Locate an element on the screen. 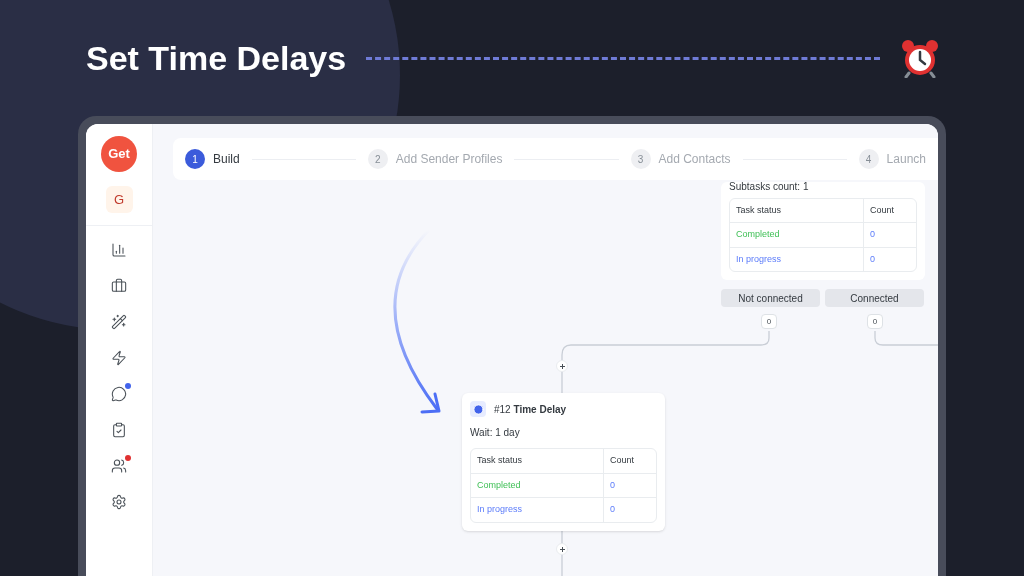  subtasks-count: Subtasks count: 1 is located at coordinates (769, 186).